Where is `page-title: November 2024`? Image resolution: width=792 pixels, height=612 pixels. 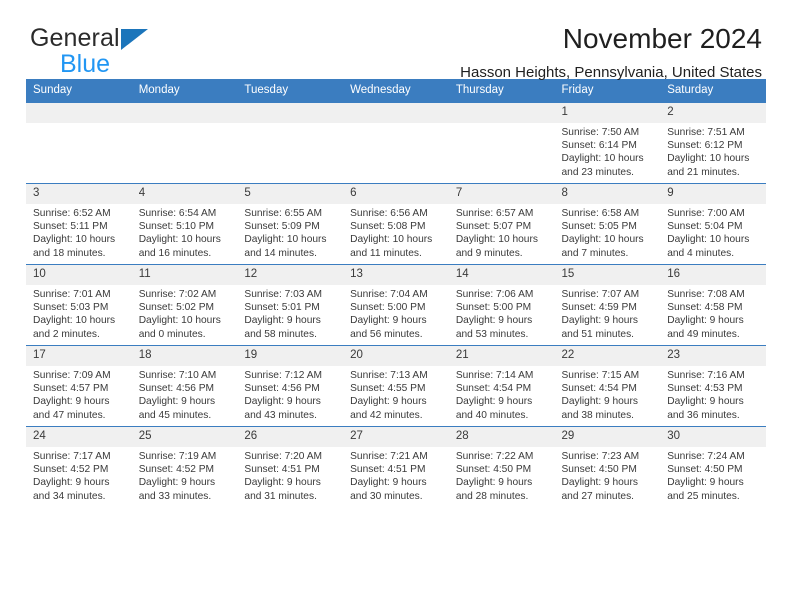 page-title: November 2024 is located at coordinates (662, 38).